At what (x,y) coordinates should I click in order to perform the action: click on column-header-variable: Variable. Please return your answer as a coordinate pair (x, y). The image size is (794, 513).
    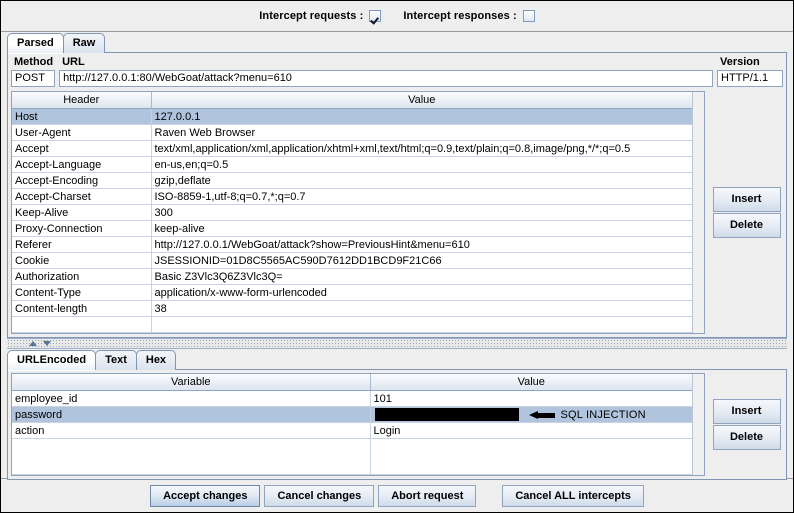
    Looking at the image, I should click on (191, 382).